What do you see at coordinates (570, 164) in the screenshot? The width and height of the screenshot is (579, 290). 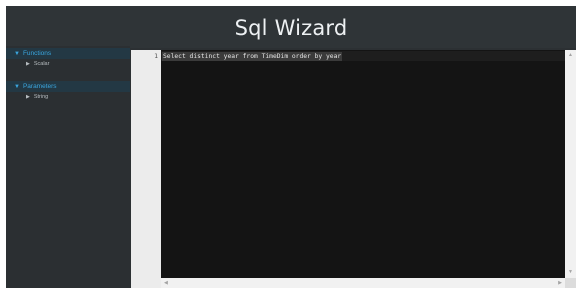 I see `vertical-scrollbar: ▲ ▼` at bounding box center [570, 164].